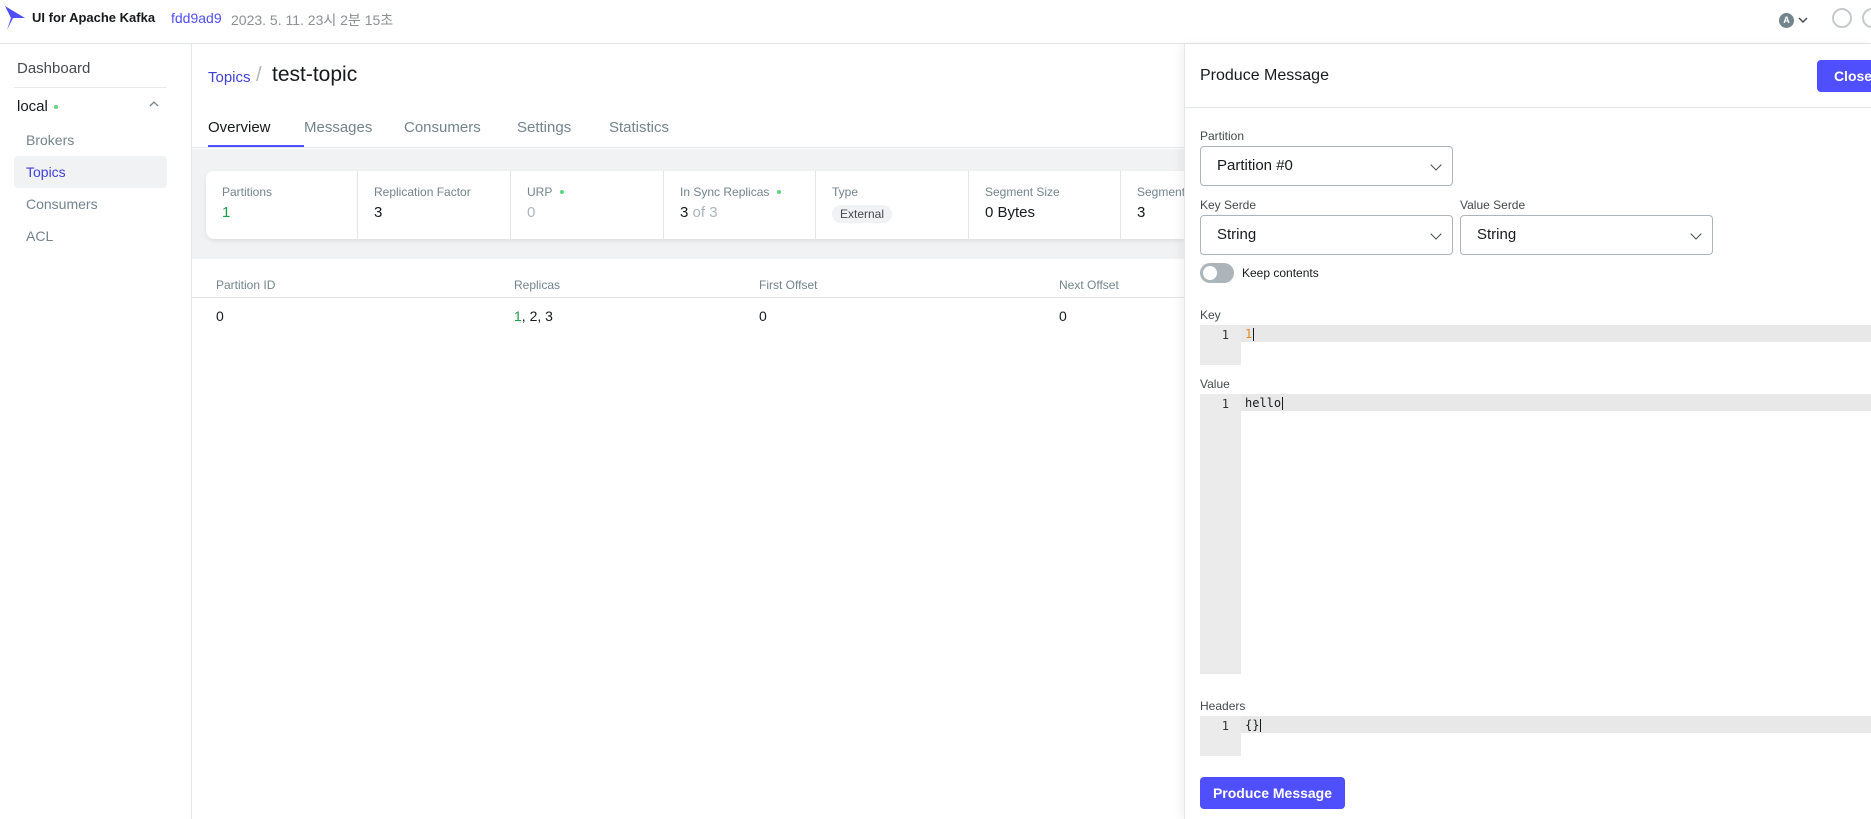 This screenshot has width=1871, height=819. What do you see at coordinates (1535, 534) in the screenshot?
I see `value-editor: 1 hello` at bounding box center [1535, 534].